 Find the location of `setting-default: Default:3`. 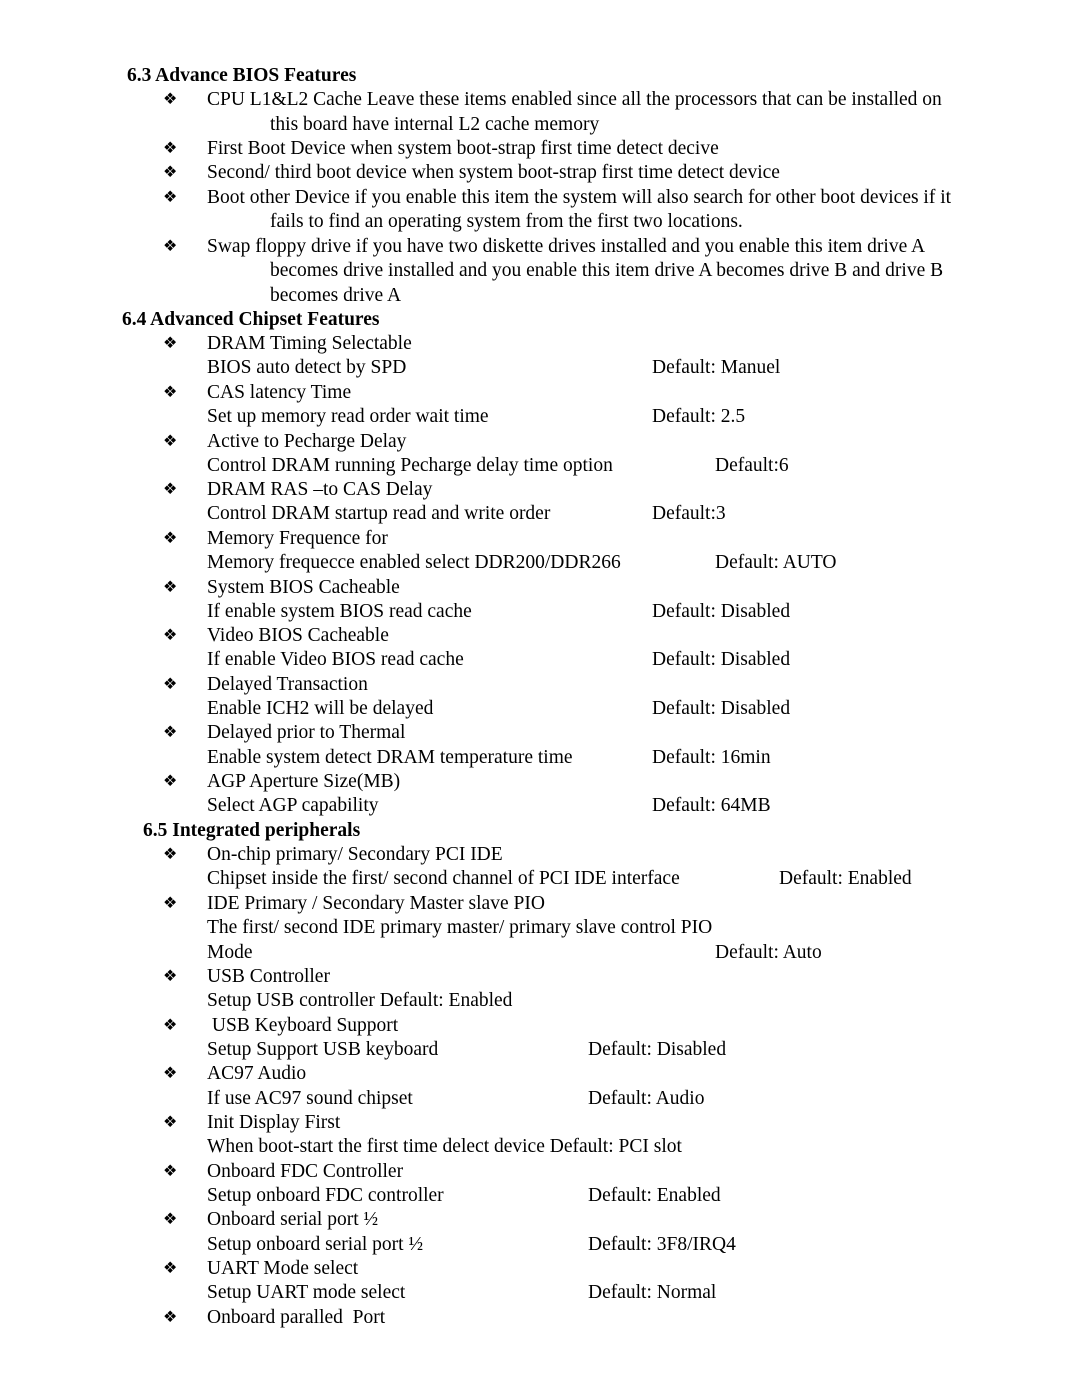

setting-default: Default:3 is located at coordinates (689, 513).